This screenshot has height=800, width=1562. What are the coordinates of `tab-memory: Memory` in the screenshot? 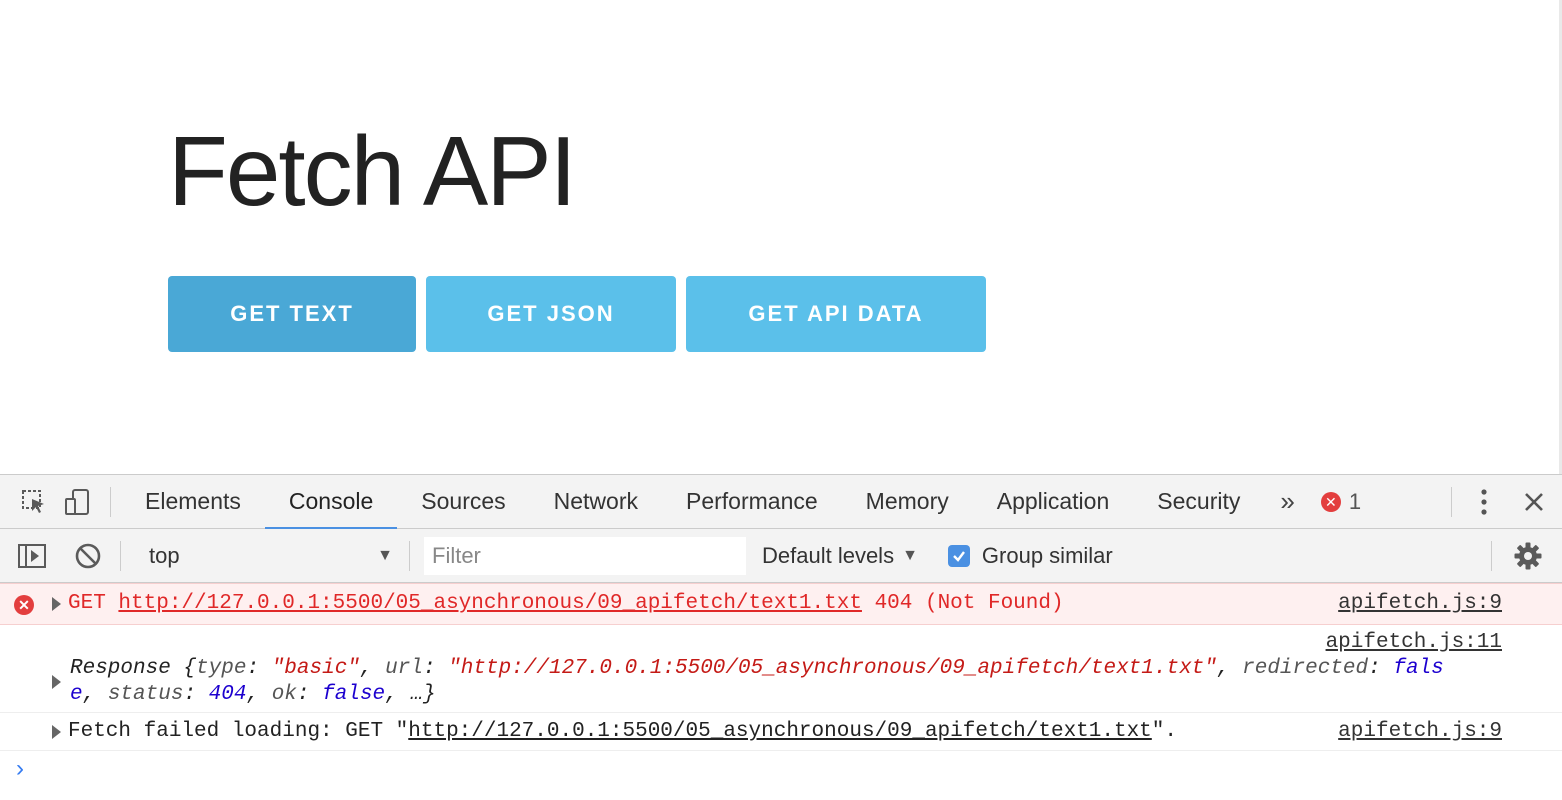 It's located at (907, 502).